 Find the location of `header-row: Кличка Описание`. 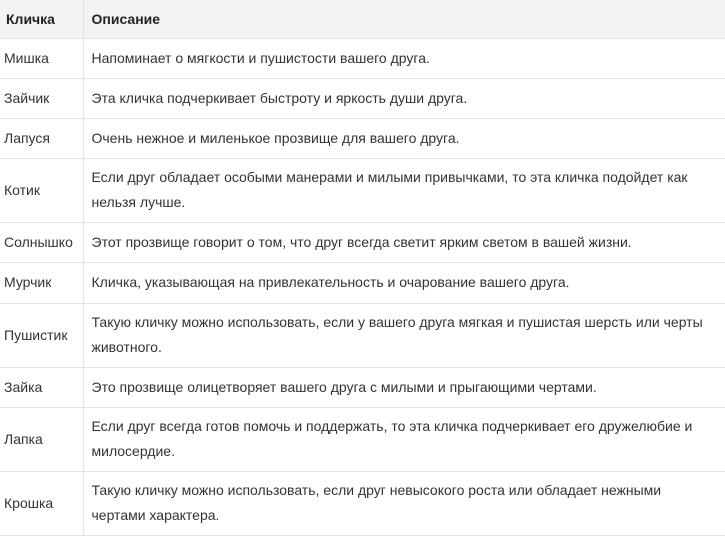

header-row: Кличка Описание is located at coordinates (362, 19).